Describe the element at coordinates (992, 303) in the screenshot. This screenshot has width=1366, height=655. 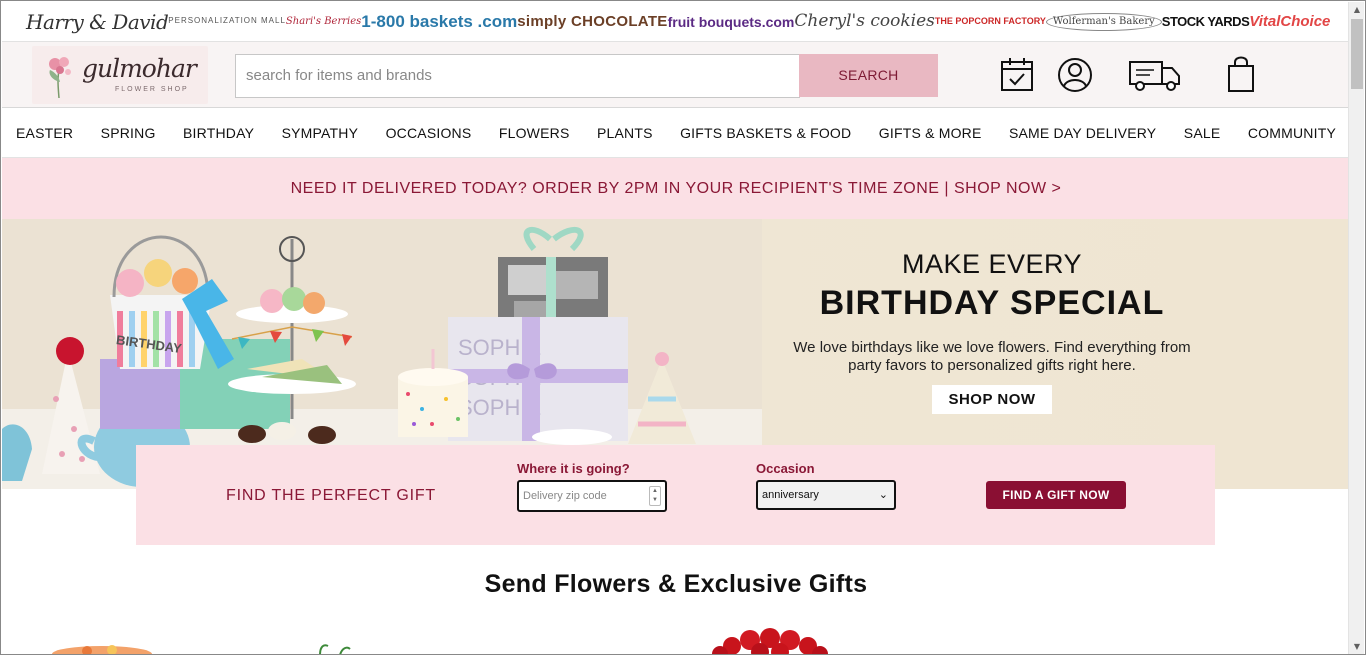
I see `hero-title: BIRTHDAY SPECIAL` at that location.